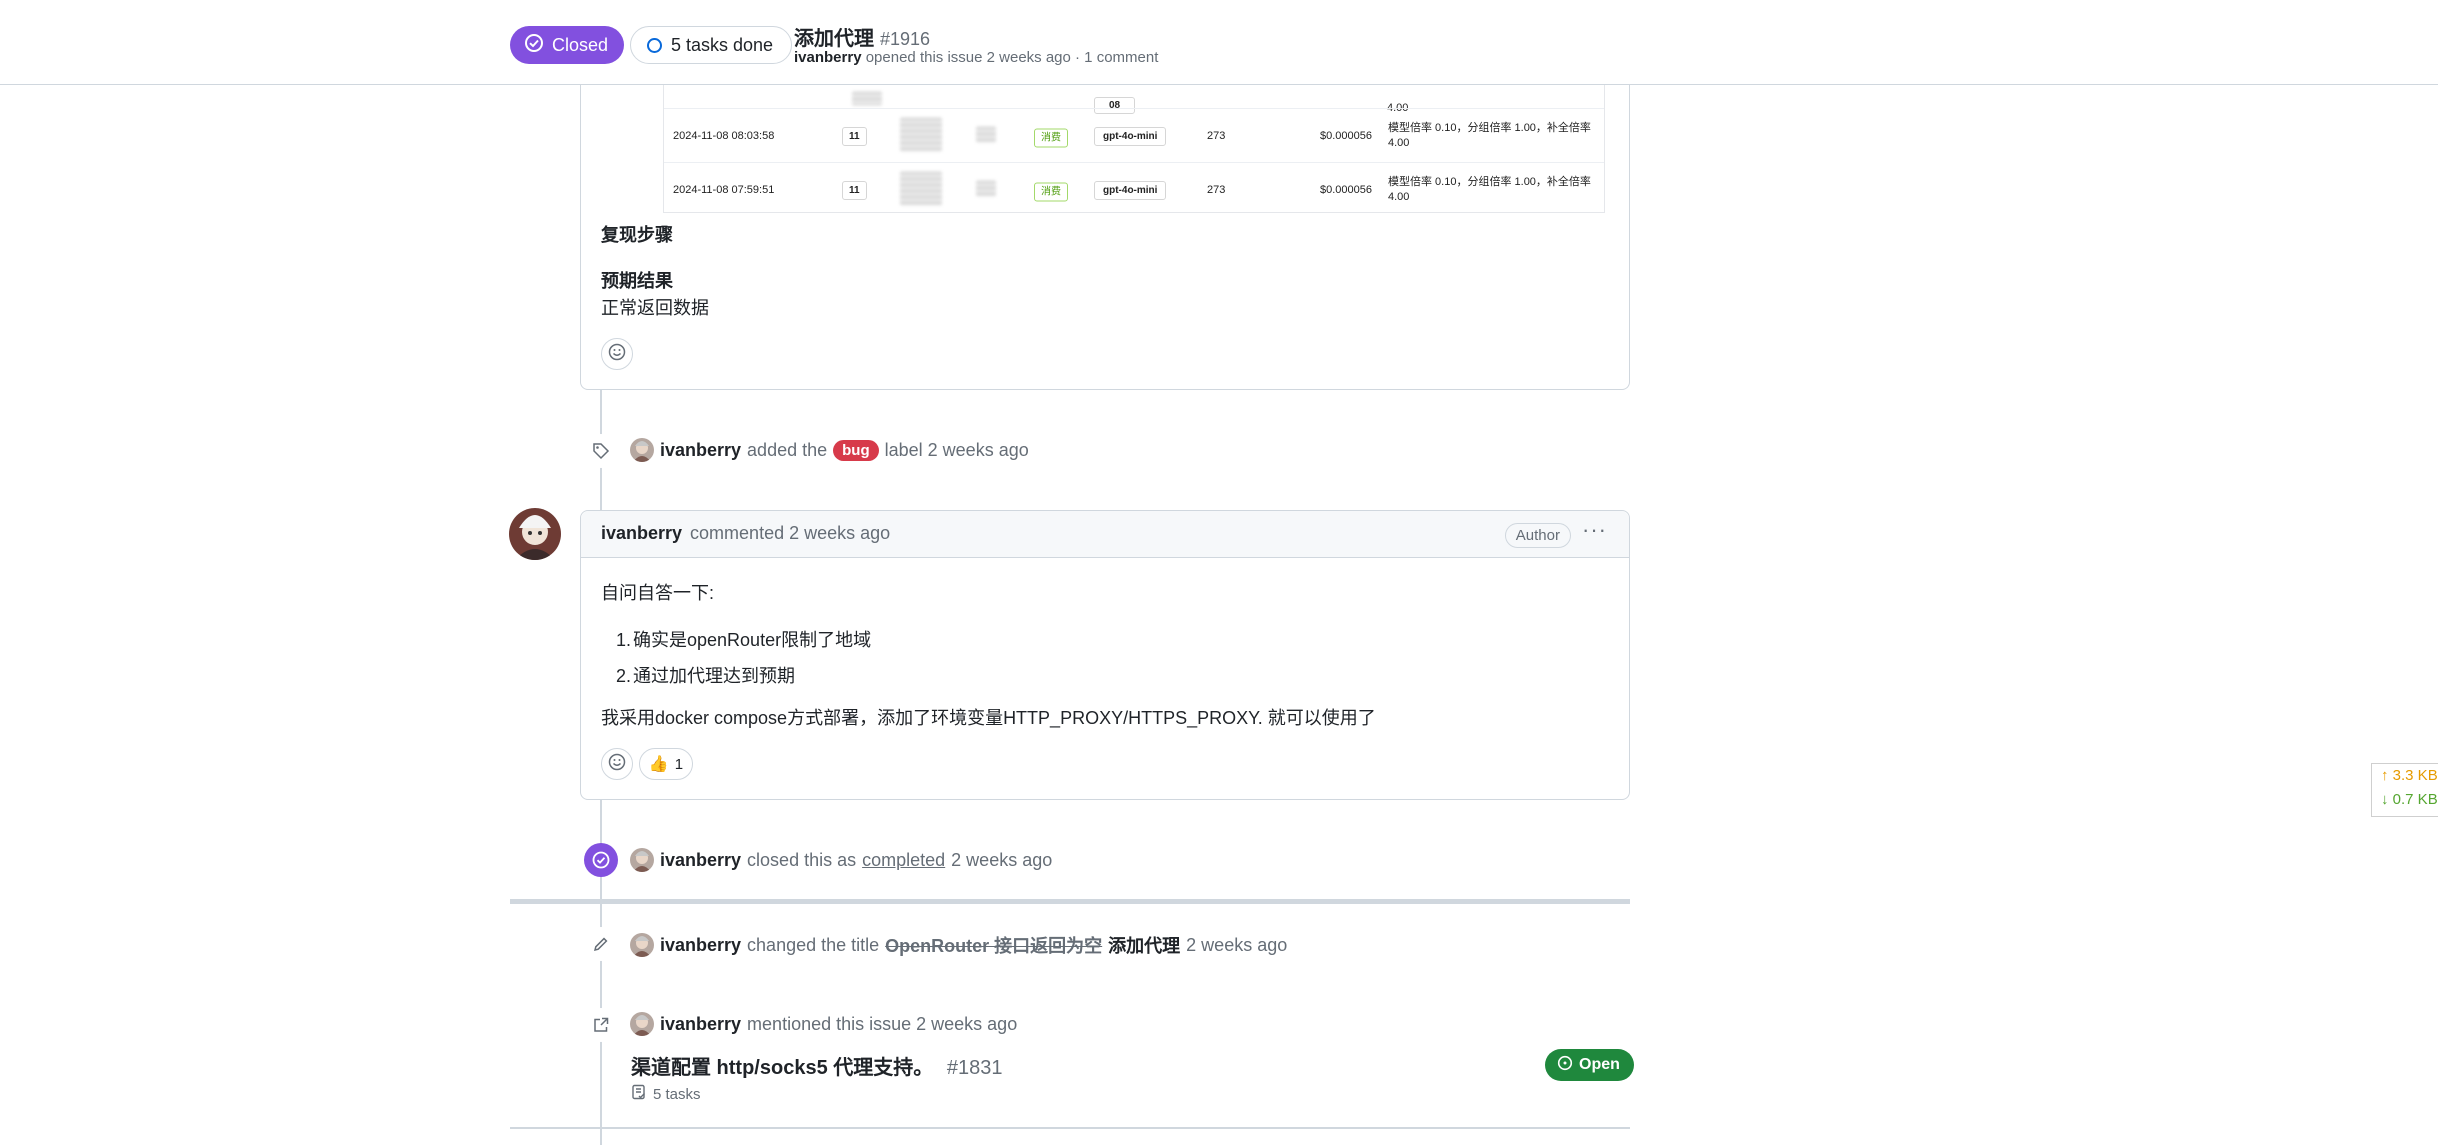 This screenshot has height=1145, width=2438. I want to click on issue-opened-icon, so click(1565, 1065).